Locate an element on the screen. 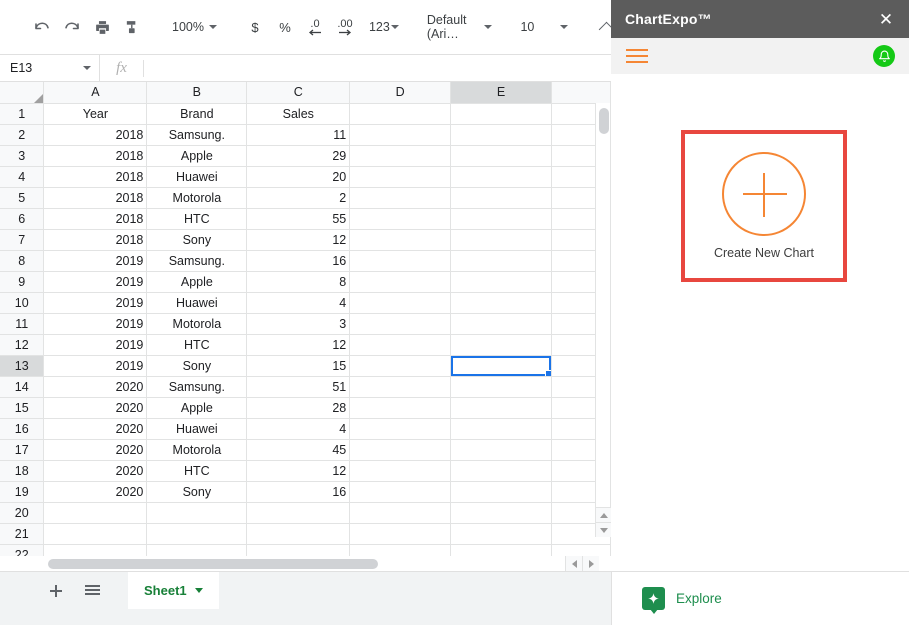 The height and width of the screenshot is (625, 909). cell-D6 is located at coordinates (400, 219).